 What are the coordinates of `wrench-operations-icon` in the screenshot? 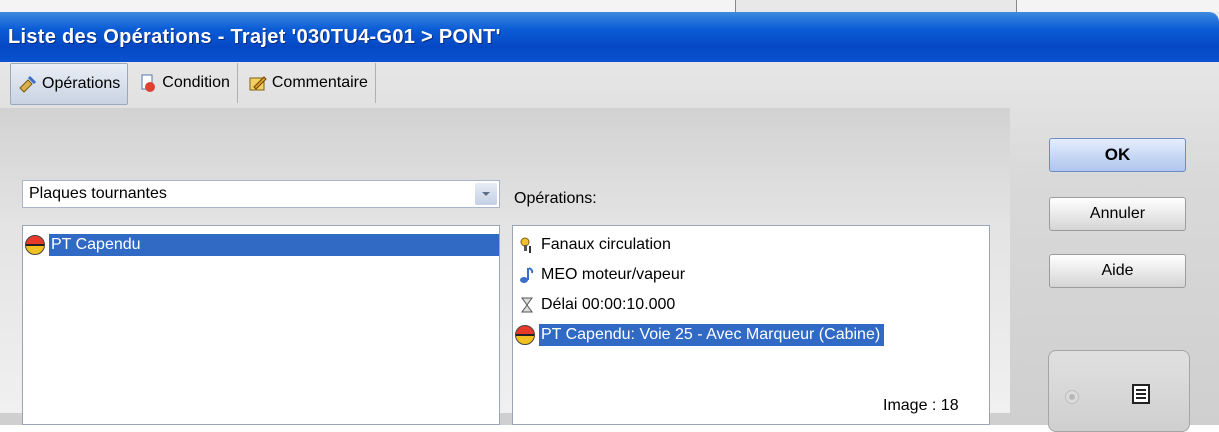 It's located at (28, 84).